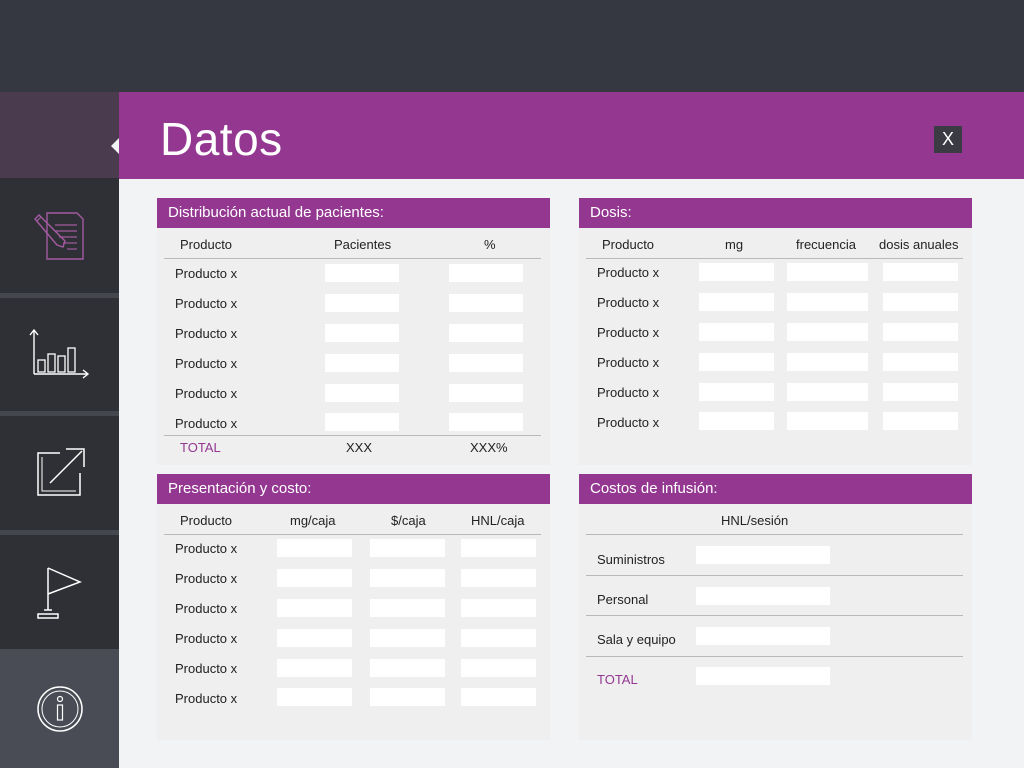 The width and height of the screenshot is (1024, 768). What do you see at coordinates (408, 520) in the screenshot?
I see `column-header: $/caja` at bounding box center [408, 520].